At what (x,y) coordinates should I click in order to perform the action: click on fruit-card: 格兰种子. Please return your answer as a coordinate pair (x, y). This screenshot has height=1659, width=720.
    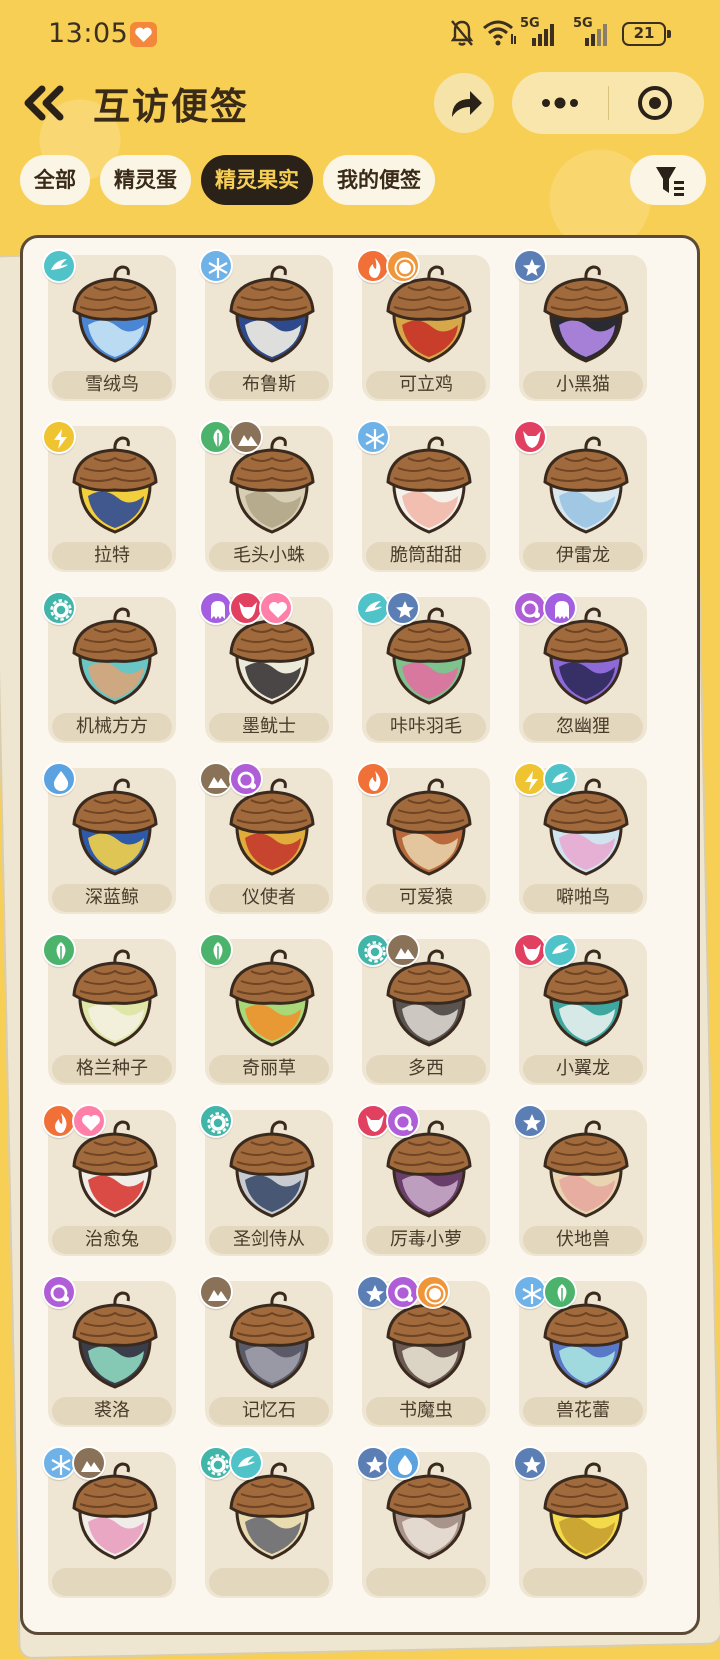
    Looking at the image, I should click on (109, 1009).